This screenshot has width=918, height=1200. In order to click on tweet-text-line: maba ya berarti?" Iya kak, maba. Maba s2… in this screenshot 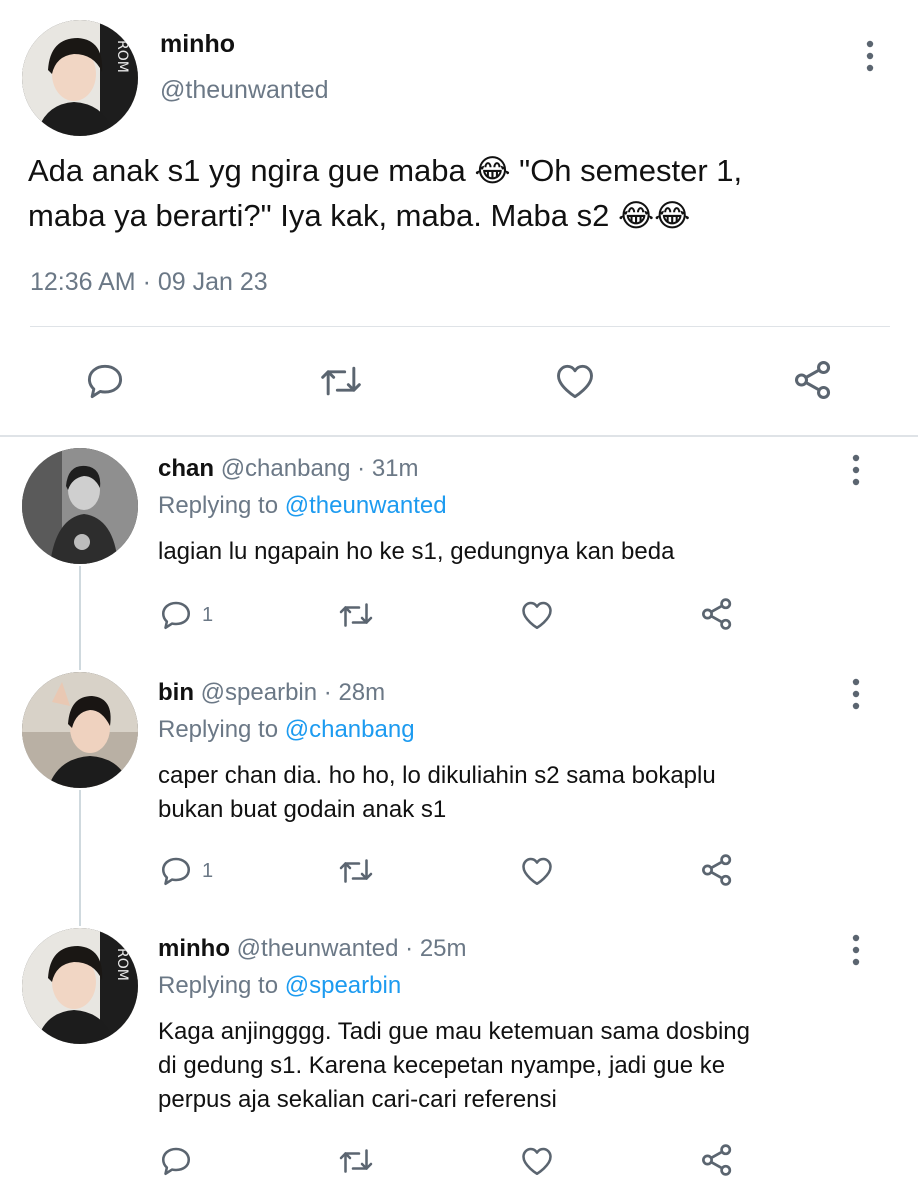, I will do `click(359, 215)`.